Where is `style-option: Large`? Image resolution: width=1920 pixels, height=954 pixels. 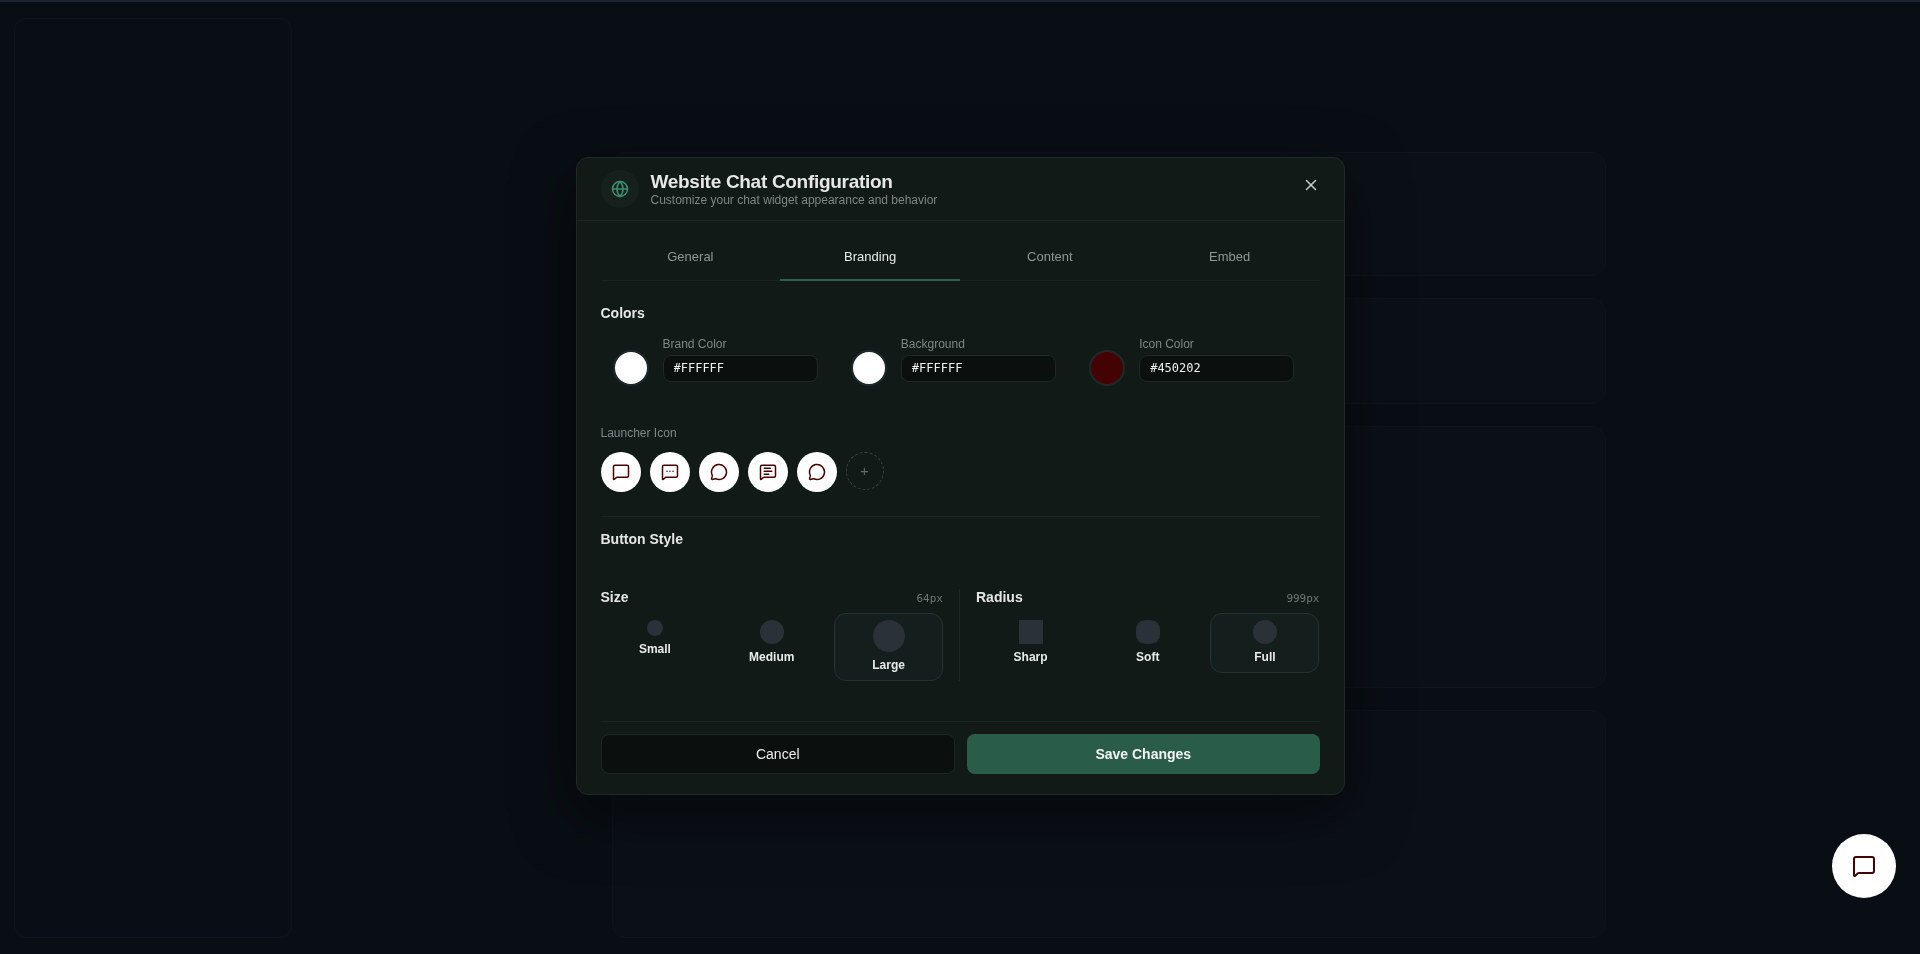 style-option: Large is located at coordinates (888, 646).